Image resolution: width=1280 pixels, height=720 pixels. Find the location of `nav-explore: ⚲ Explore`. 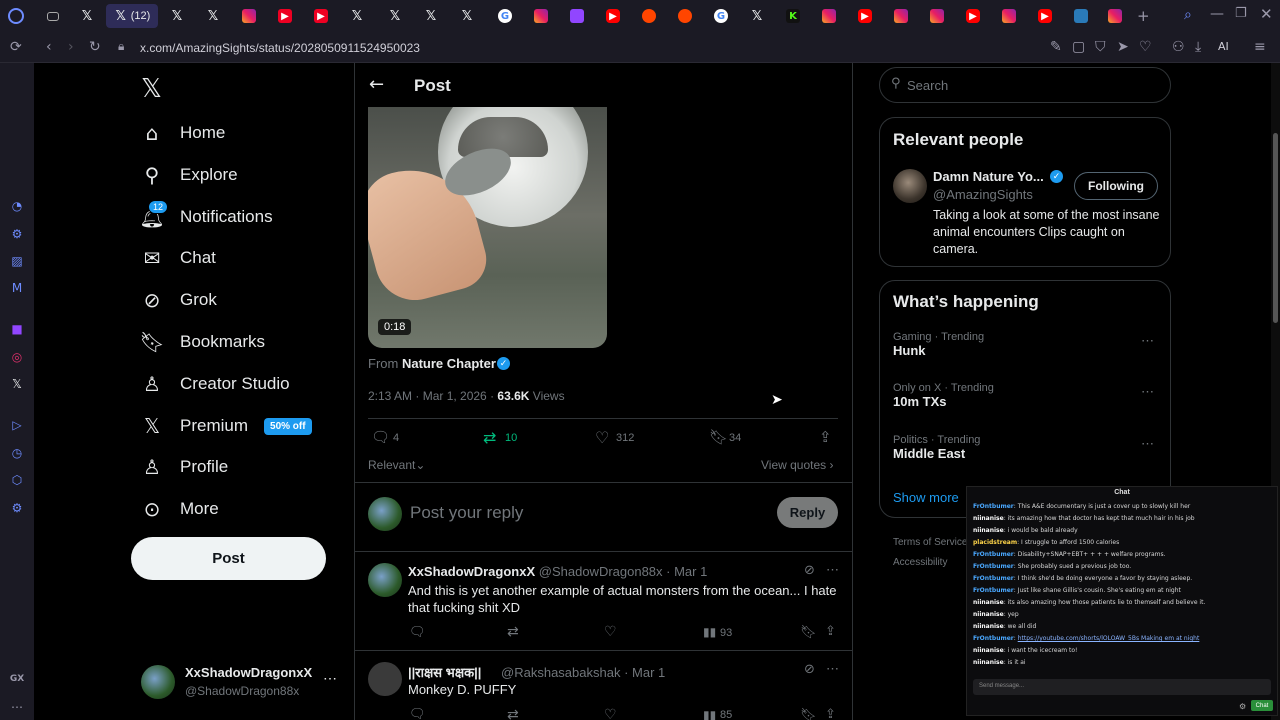

nav-explore: ⚲ Explore is located at coordinates (189, 175).